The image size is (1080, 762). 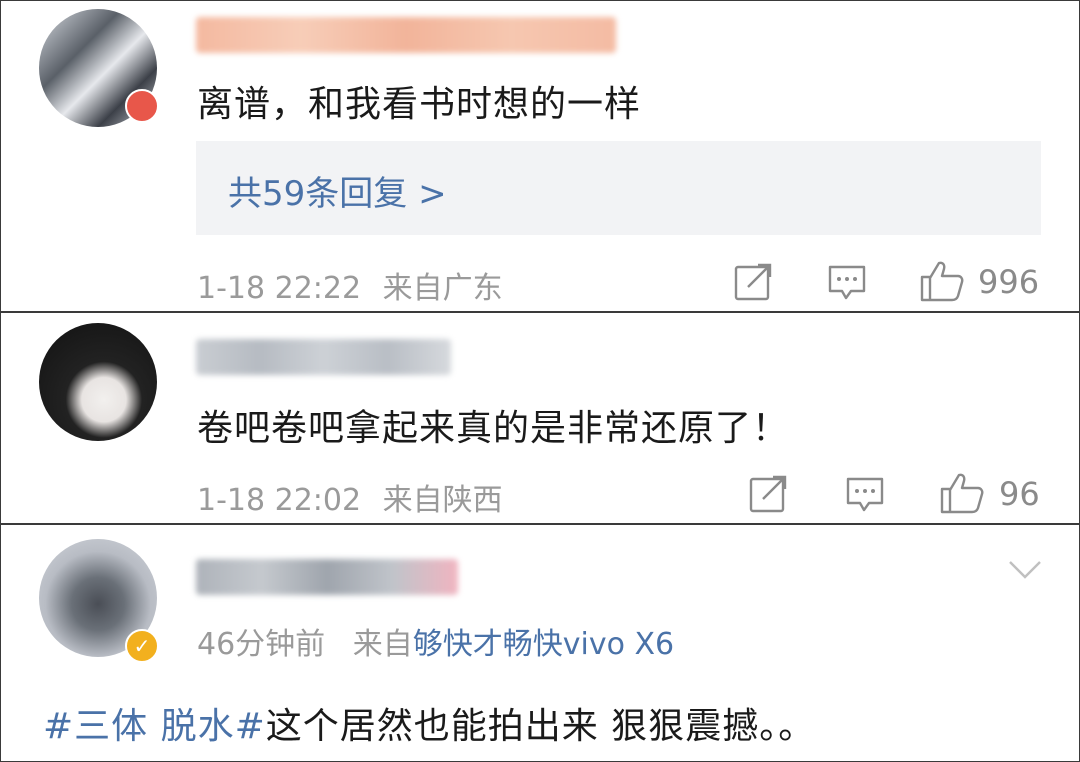 I want to click on like-count: 996, so click(x=1009, y=282).